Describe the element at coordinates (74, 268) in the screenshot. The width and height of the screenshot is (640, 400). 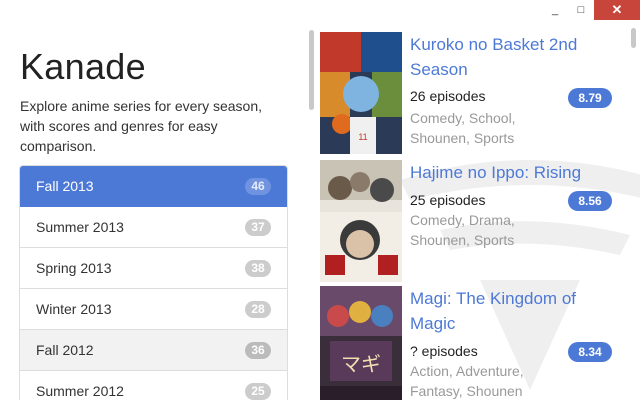
I see `season-label: Spring 2013` at that location.